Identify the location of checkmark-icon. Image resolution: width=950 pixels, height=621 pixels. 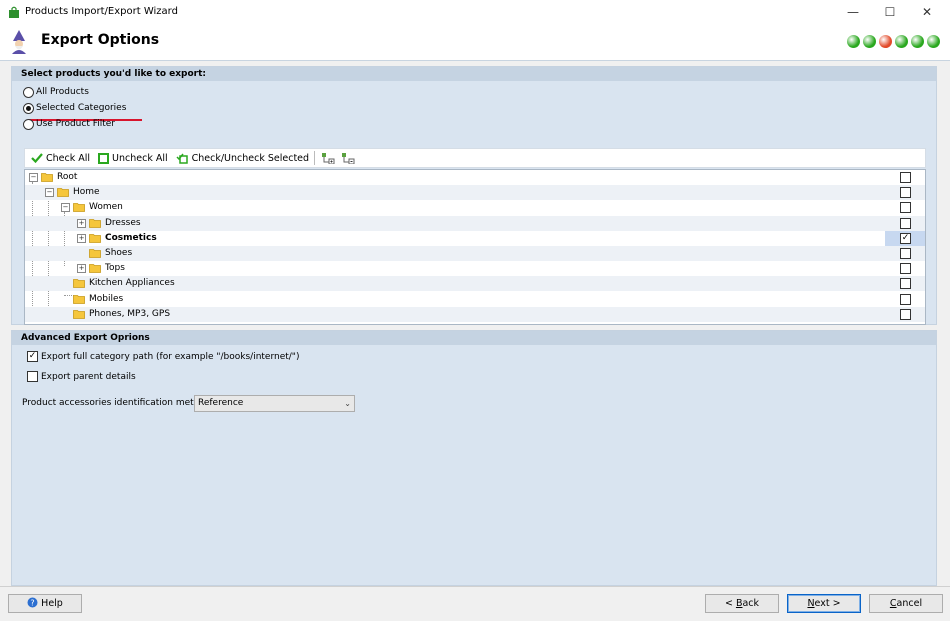
(37, 158).